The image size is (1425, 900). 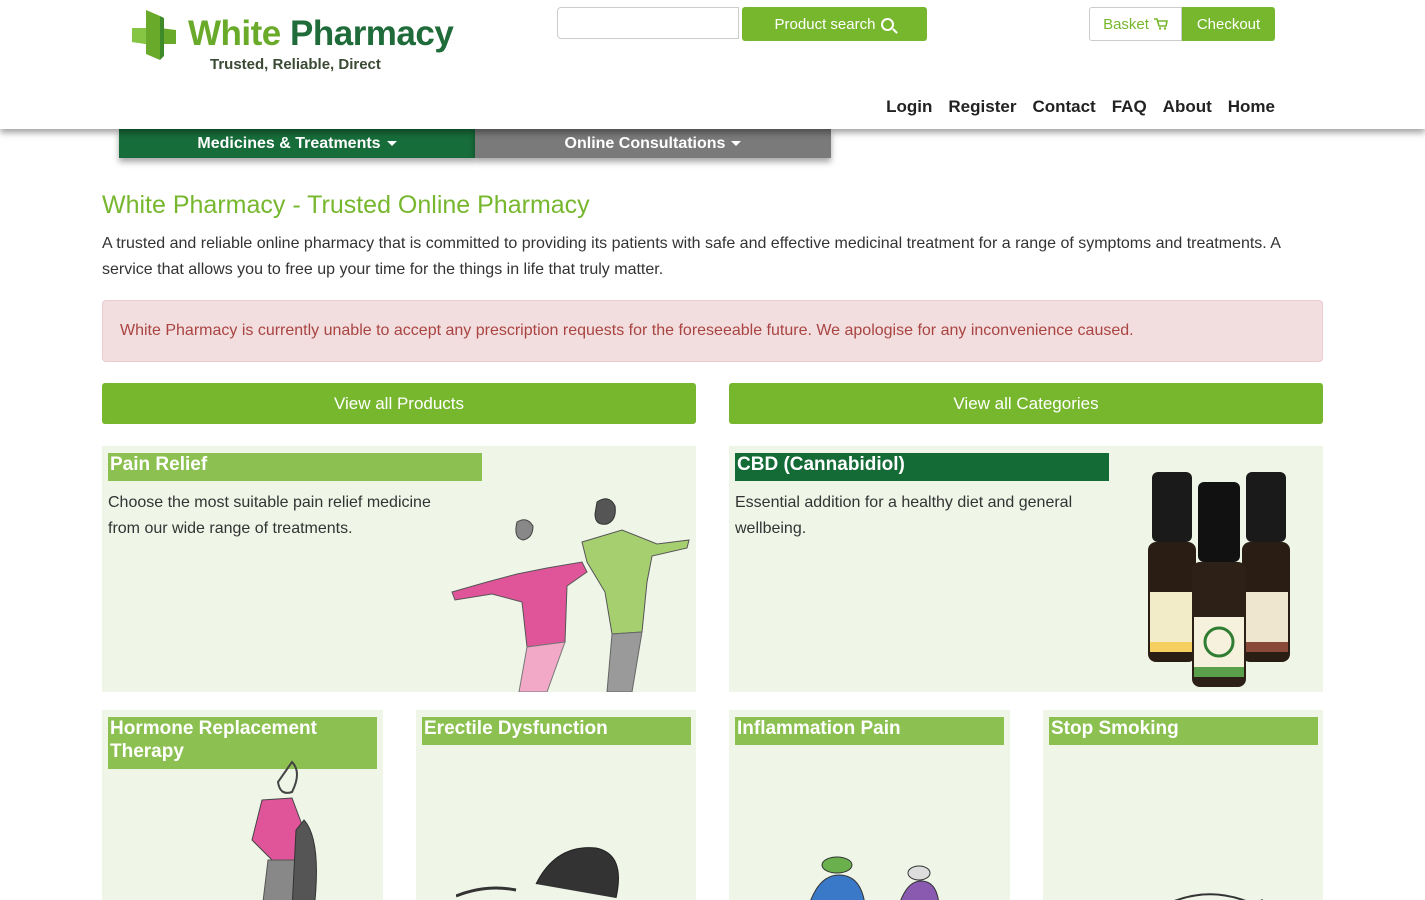 What do you see at coordinates (888, 24) in the screenshot?
I see `search-icon` at bounding box center [888, 24].